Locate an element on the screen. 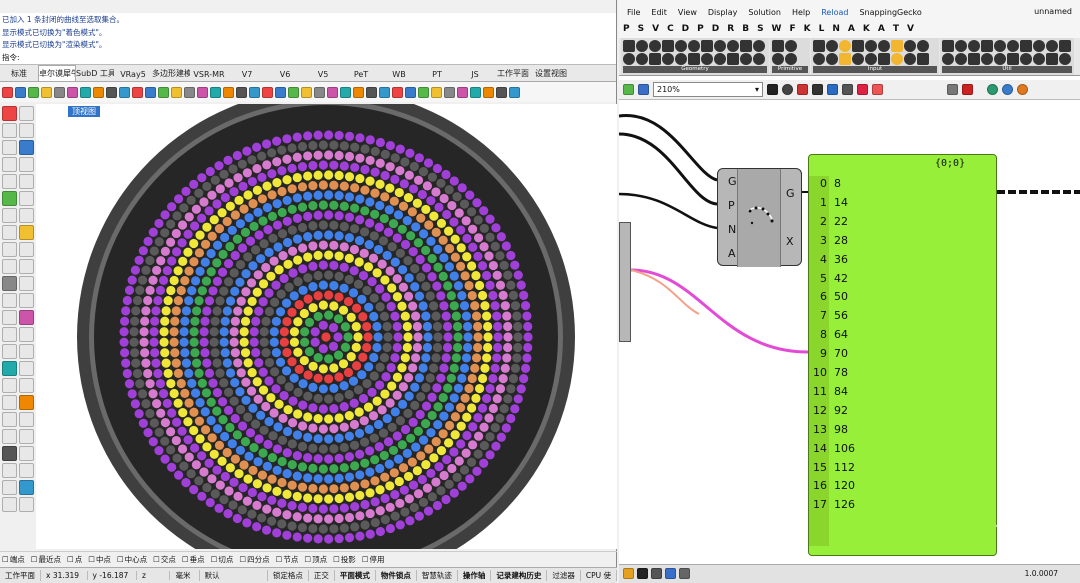 The image size is (1080, 583). open-file-icon is located at coordinates (628, 89).